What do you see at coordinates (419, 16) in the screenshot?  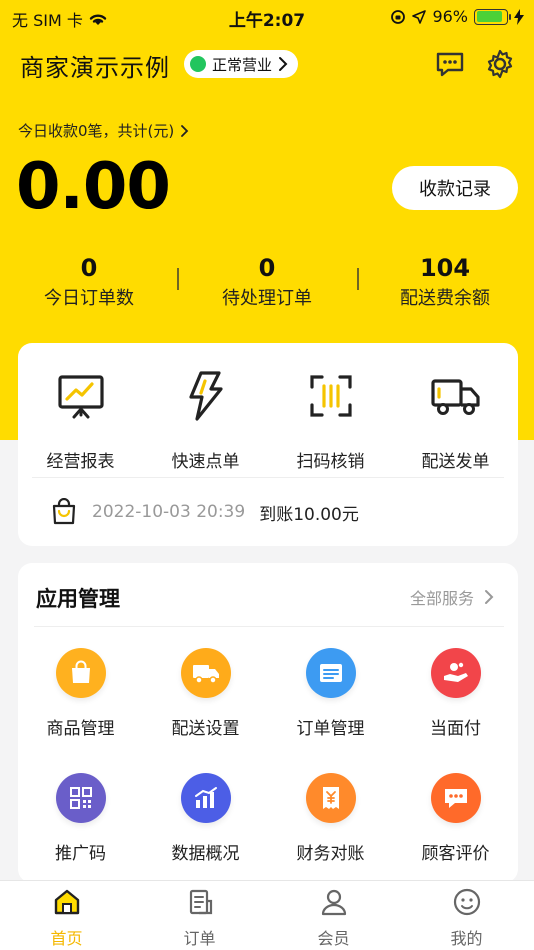 I see `location-arrow-icon` at bounding box center [419, 16].